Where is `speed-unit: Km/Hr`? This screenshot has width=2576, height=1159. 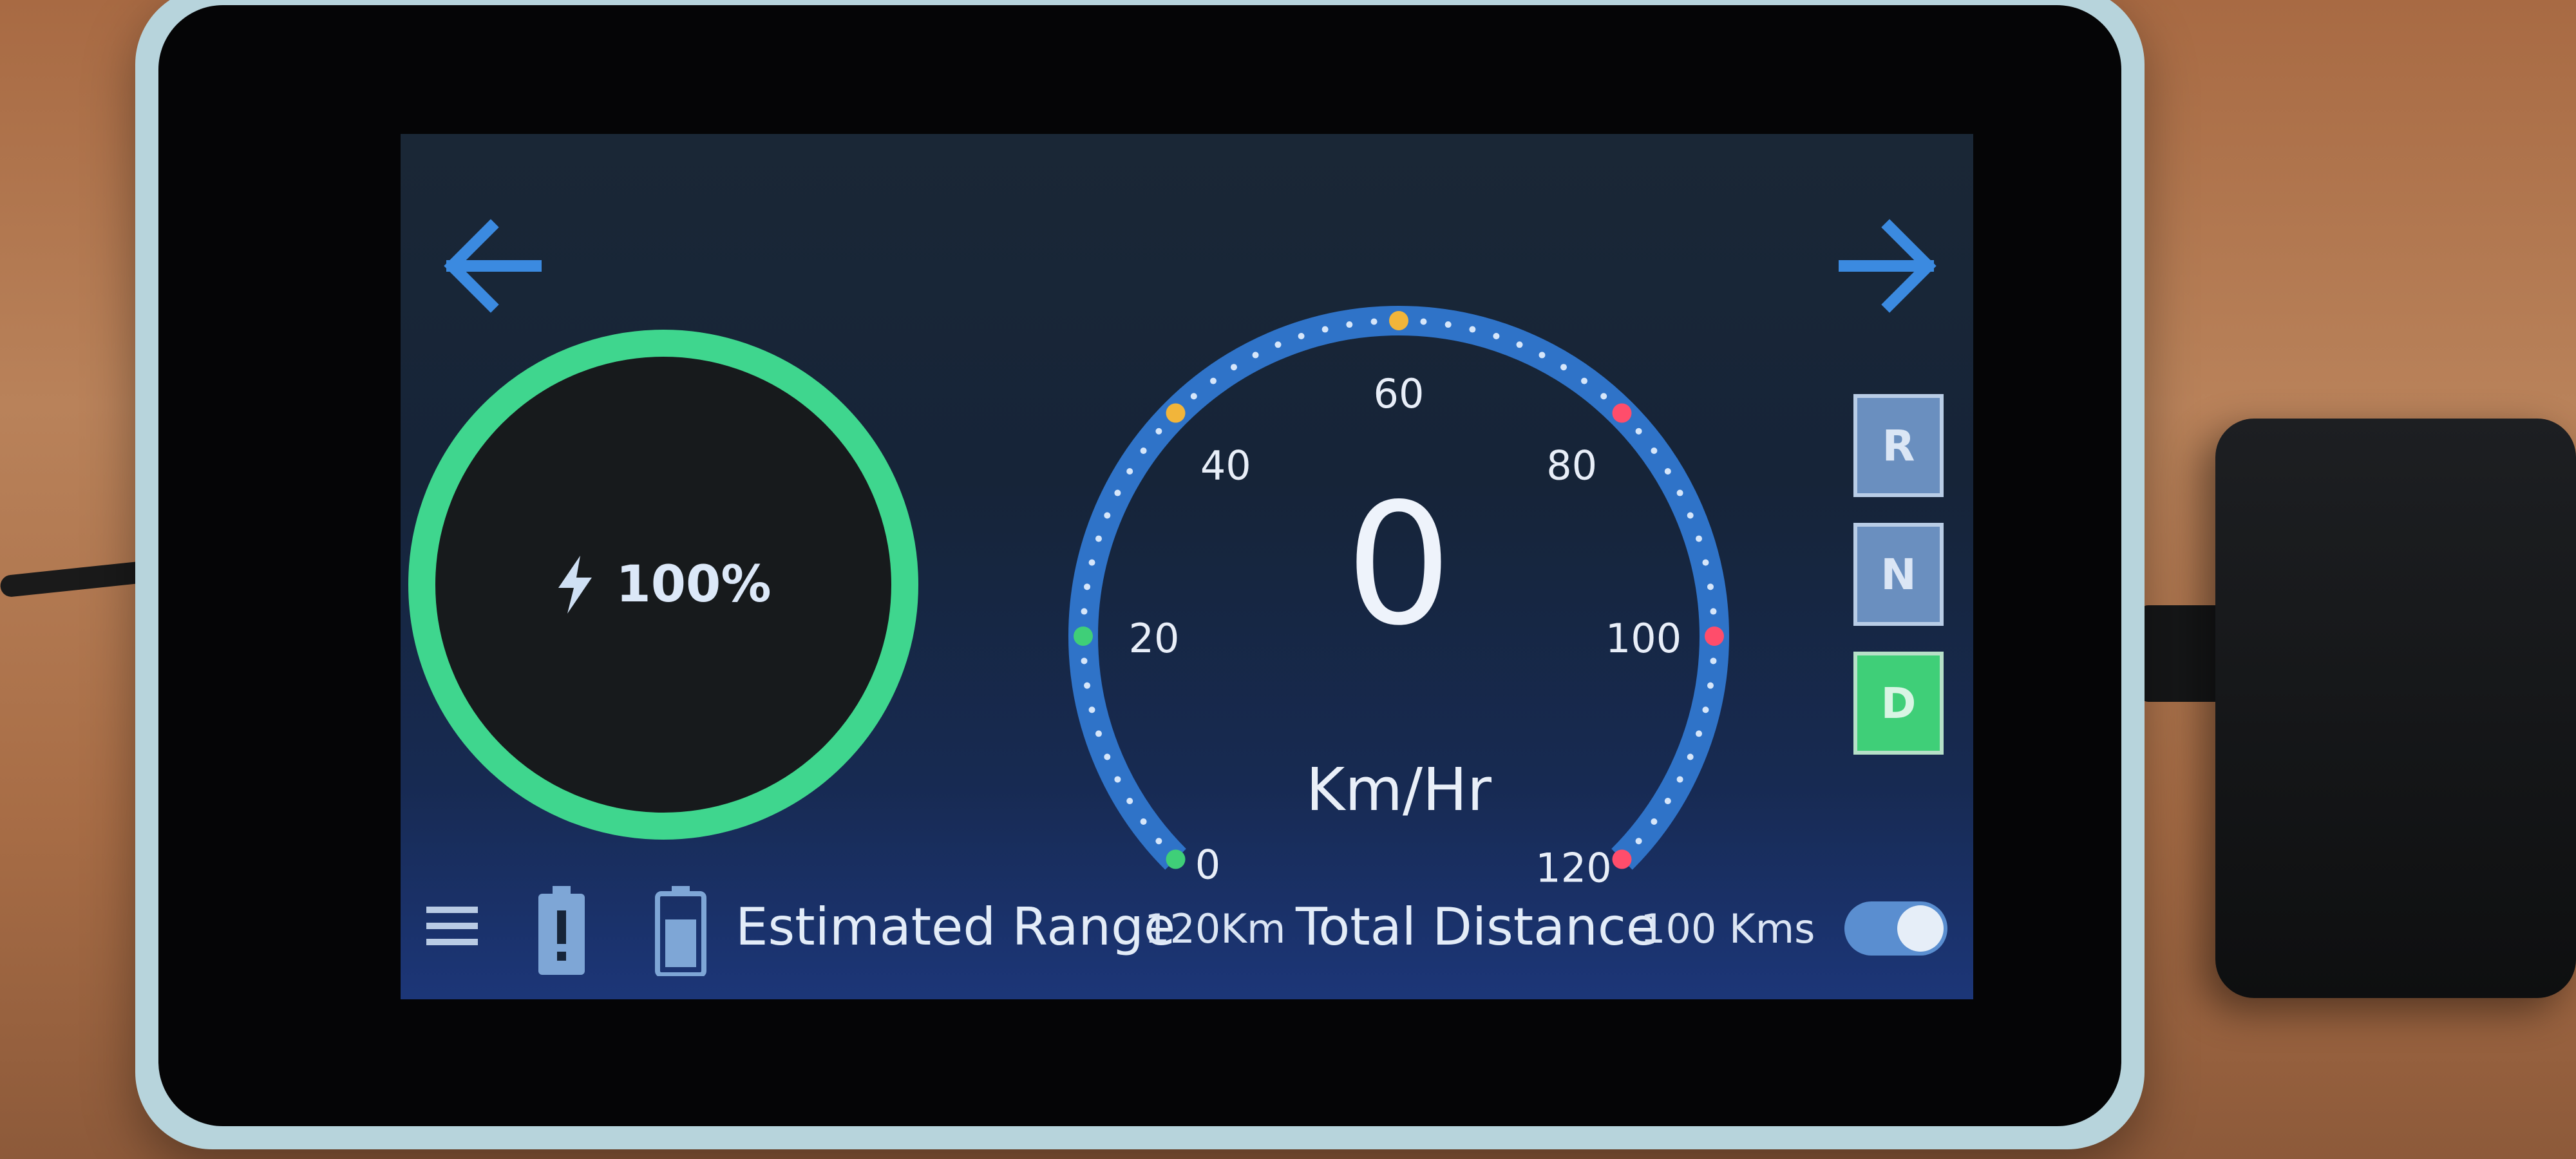 speed-unit: Km/Hr is located at coordinates (1399, 789).